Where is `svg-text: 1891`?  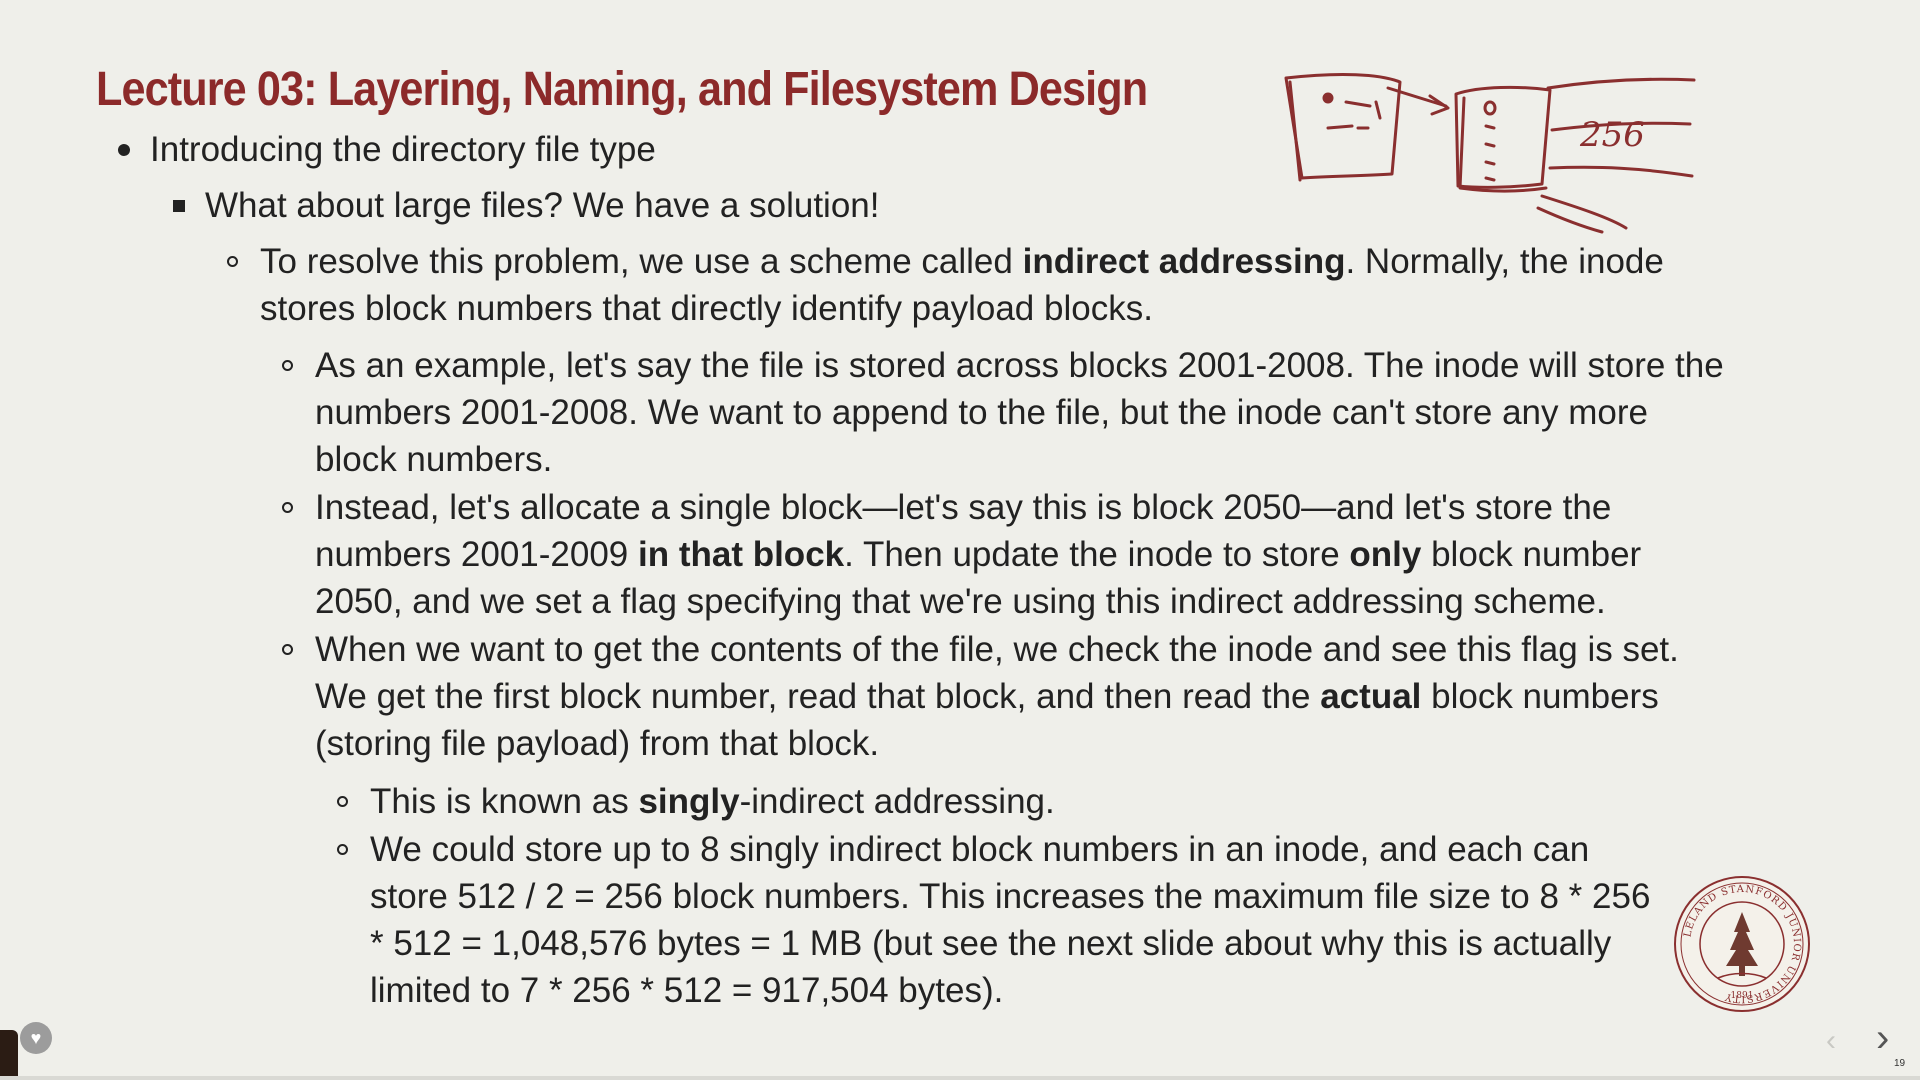
svg-text: 1891 is located at coordinates (1742, 996).